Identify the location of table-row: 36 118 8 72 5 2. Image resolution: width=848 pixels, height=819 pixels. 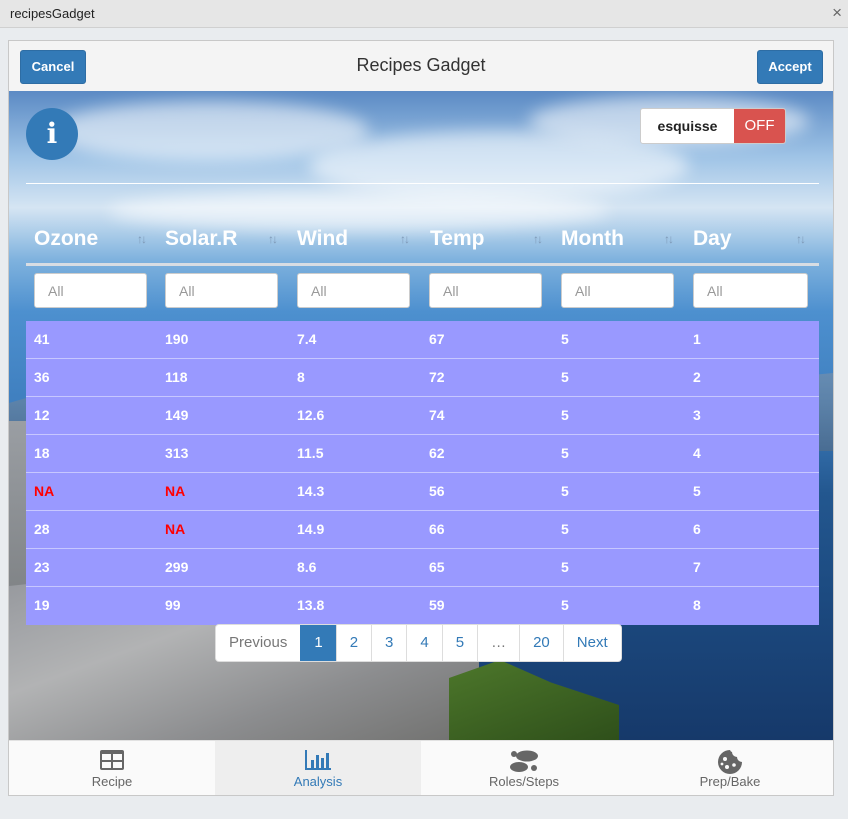
(422, 378).